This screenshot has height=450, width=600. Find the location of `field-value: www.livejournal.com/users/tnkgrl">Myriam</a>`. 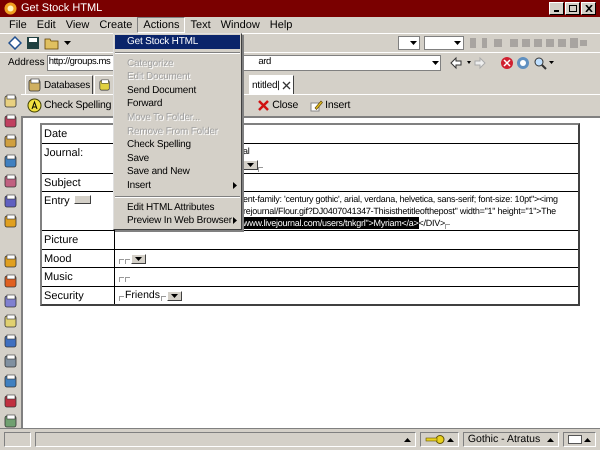

field-value: www.livejournal.com/users/tnkgrl">Myriam</a> is located at coordinates (331, 223).